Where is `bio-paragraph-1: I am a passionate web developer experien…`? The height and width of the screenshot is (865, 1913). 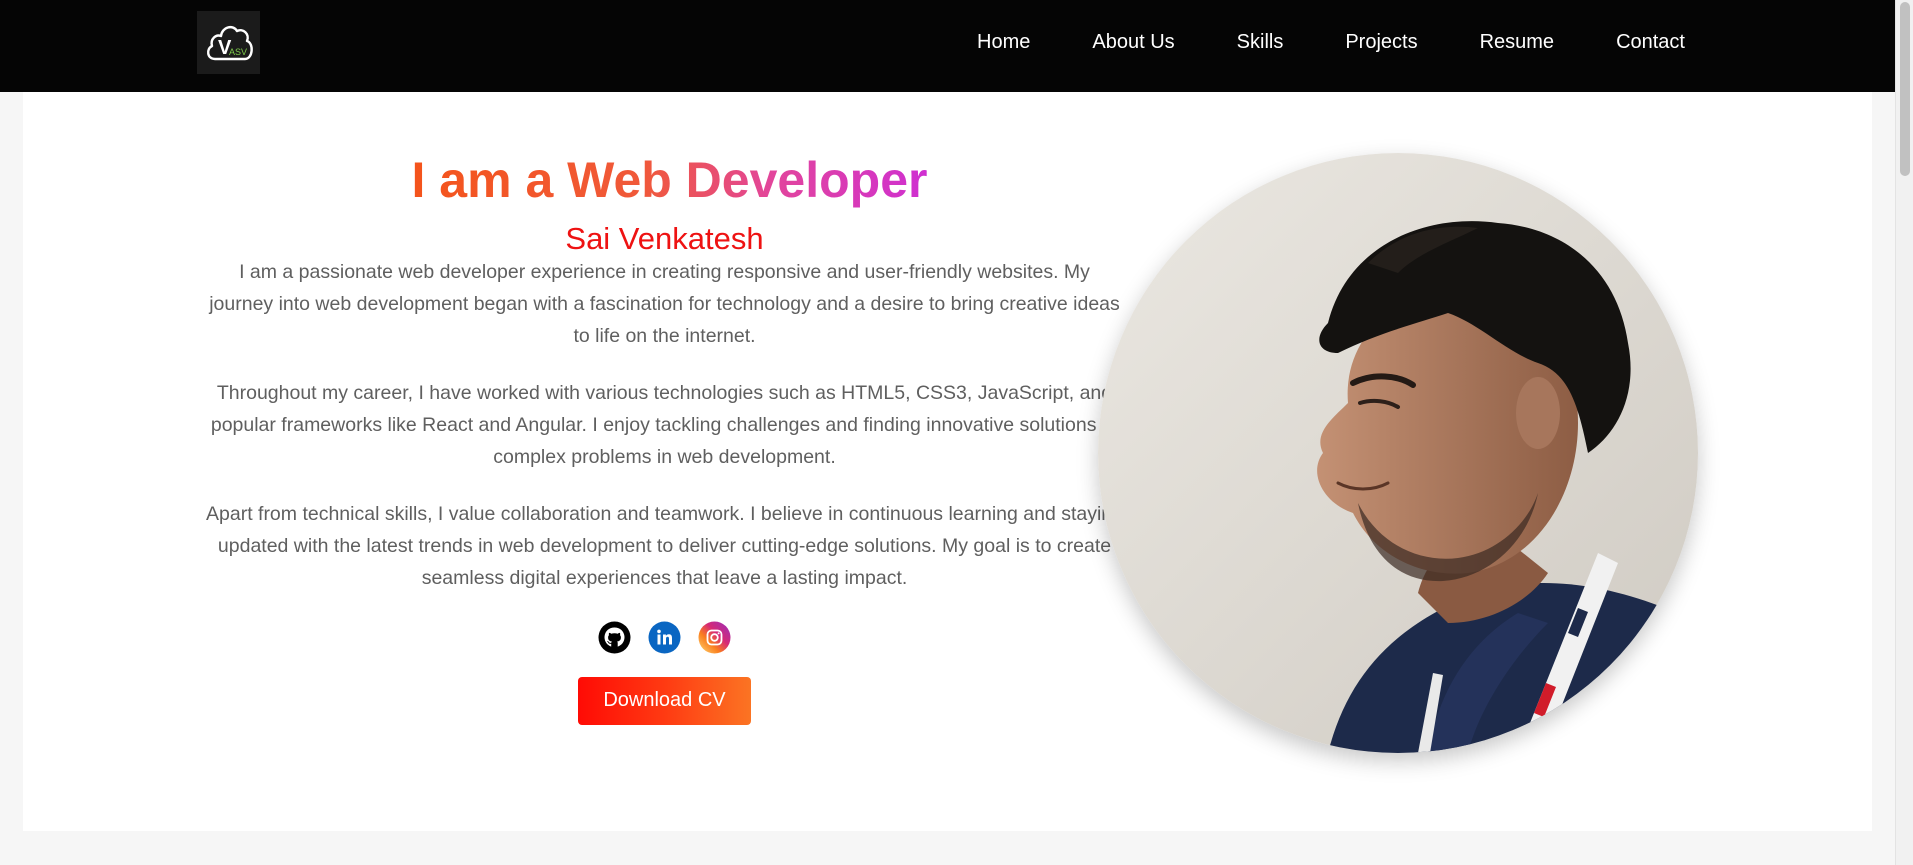
bio-paragraph-1: I am a passionate web developer experien… is located at coordinates (664, 303).